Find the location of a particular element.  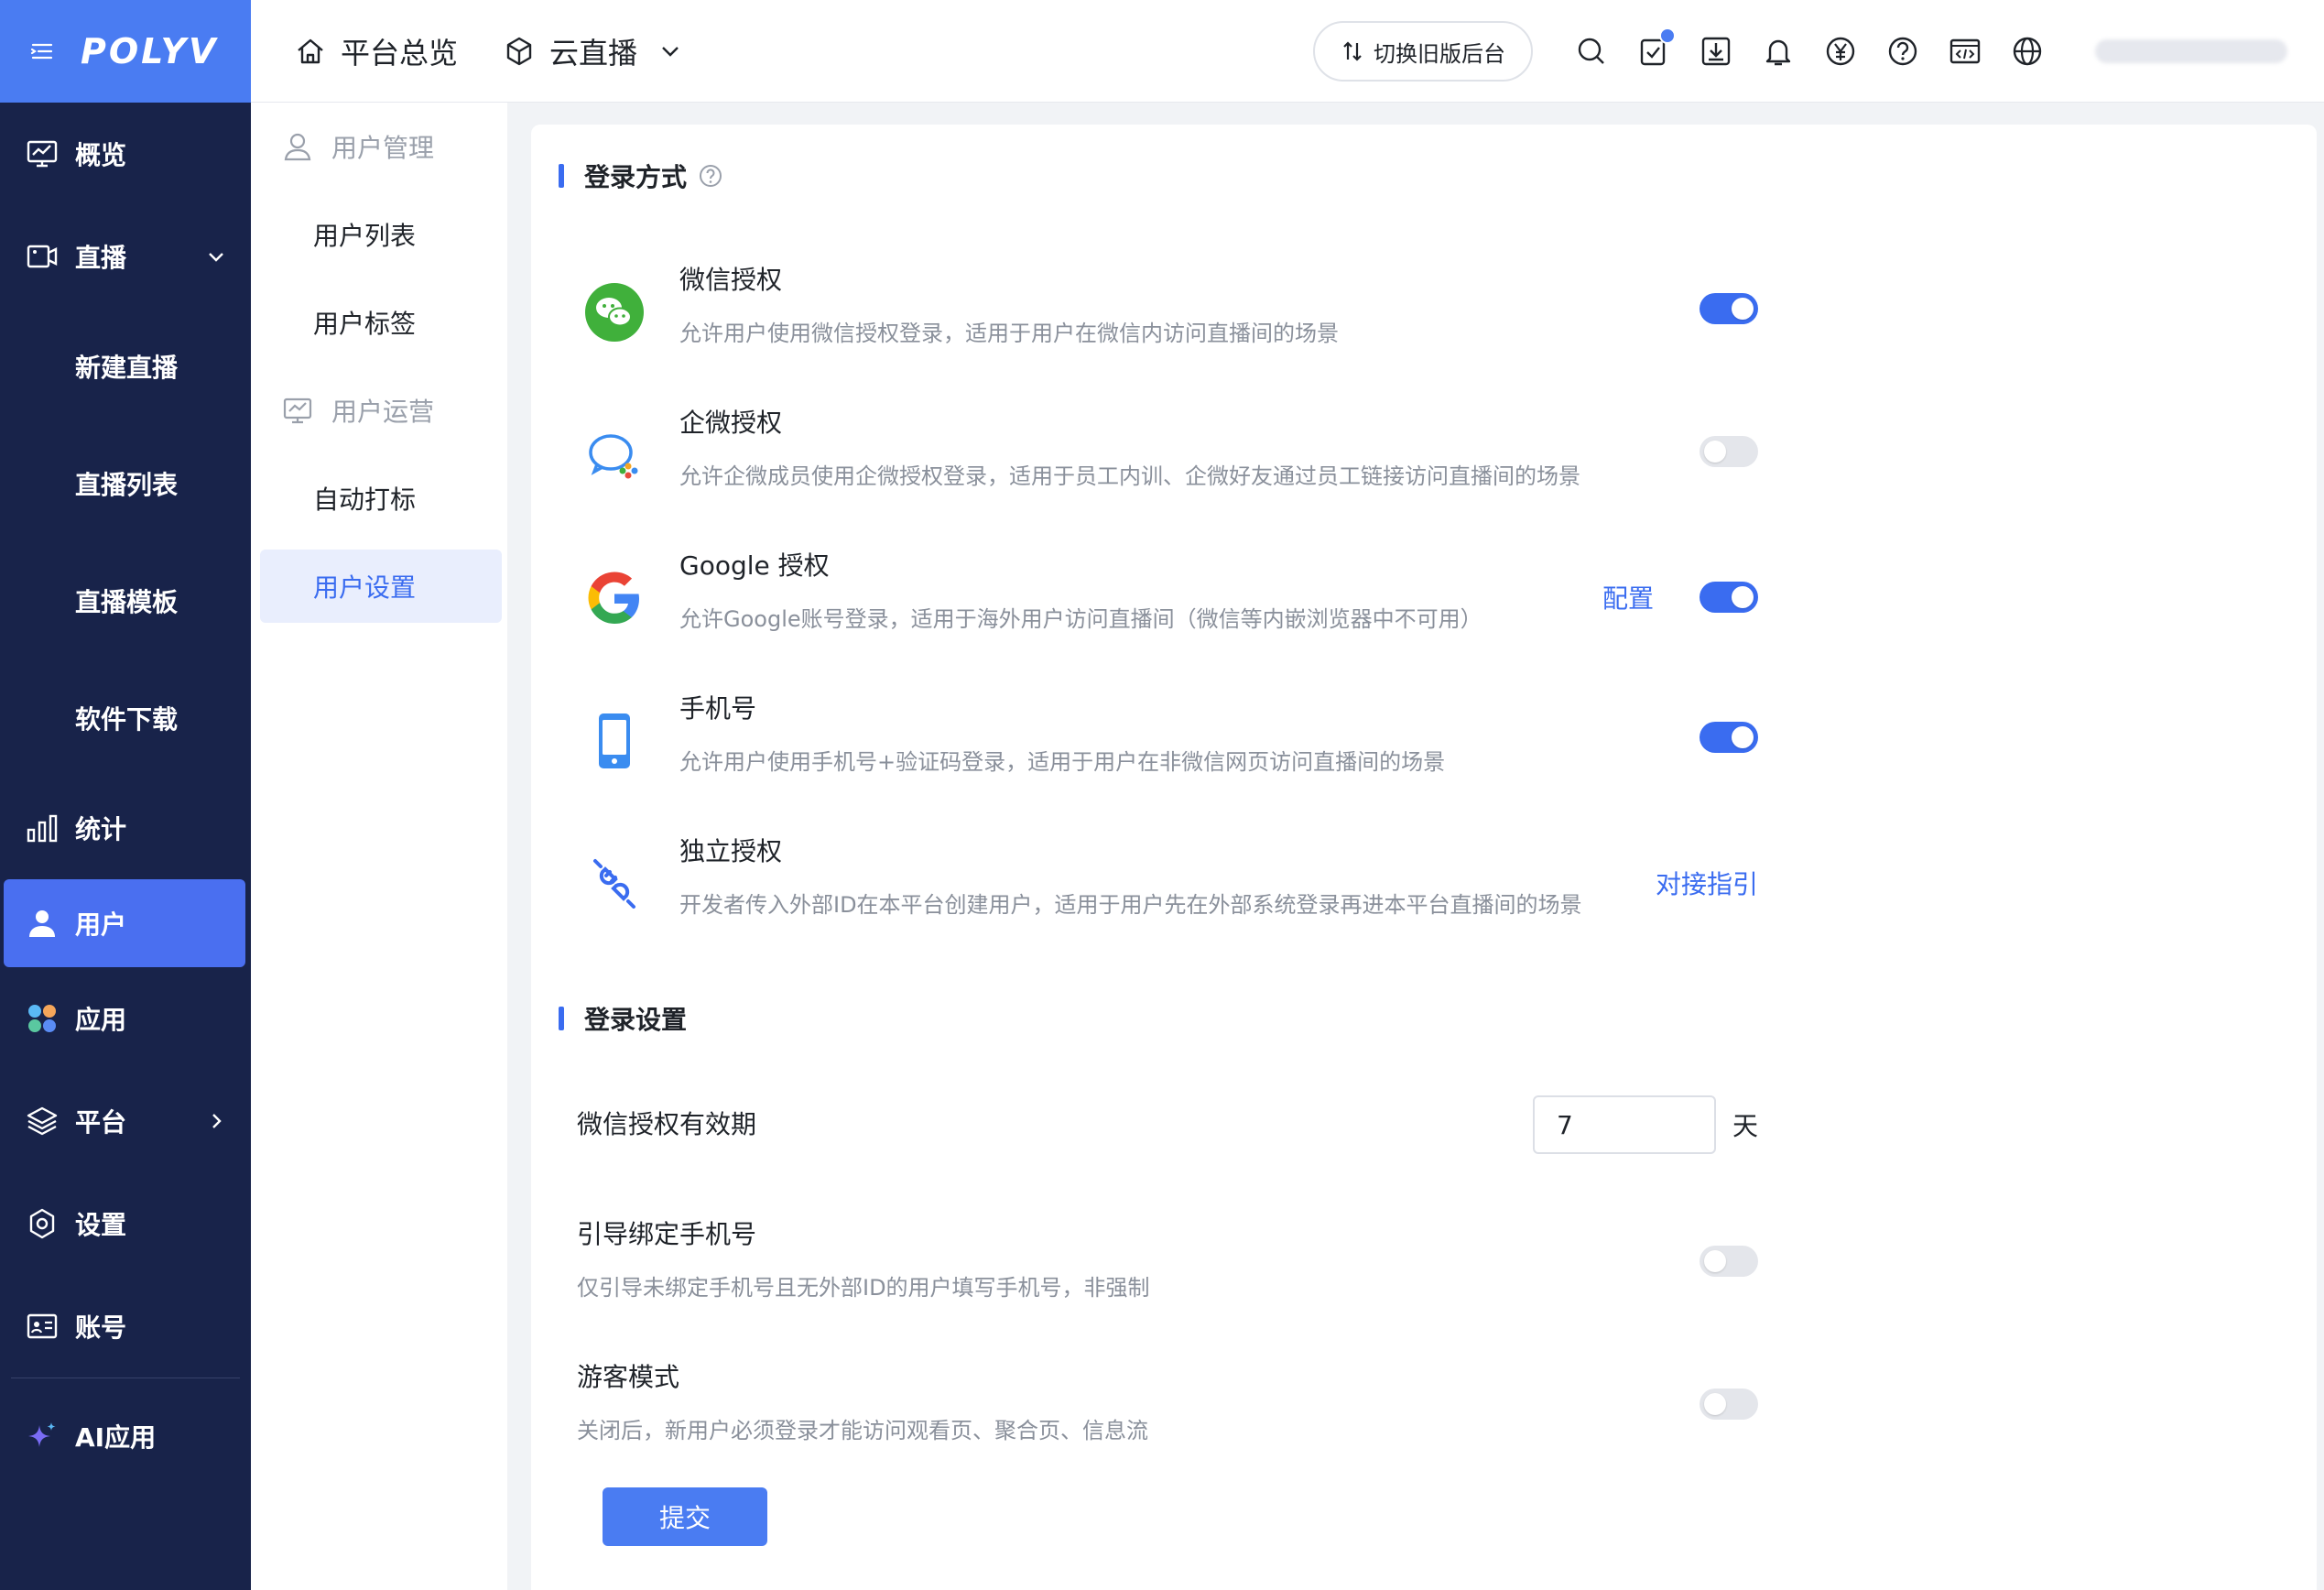

submenu-item-label: 用户标签 is located at coordinates (365, 324).